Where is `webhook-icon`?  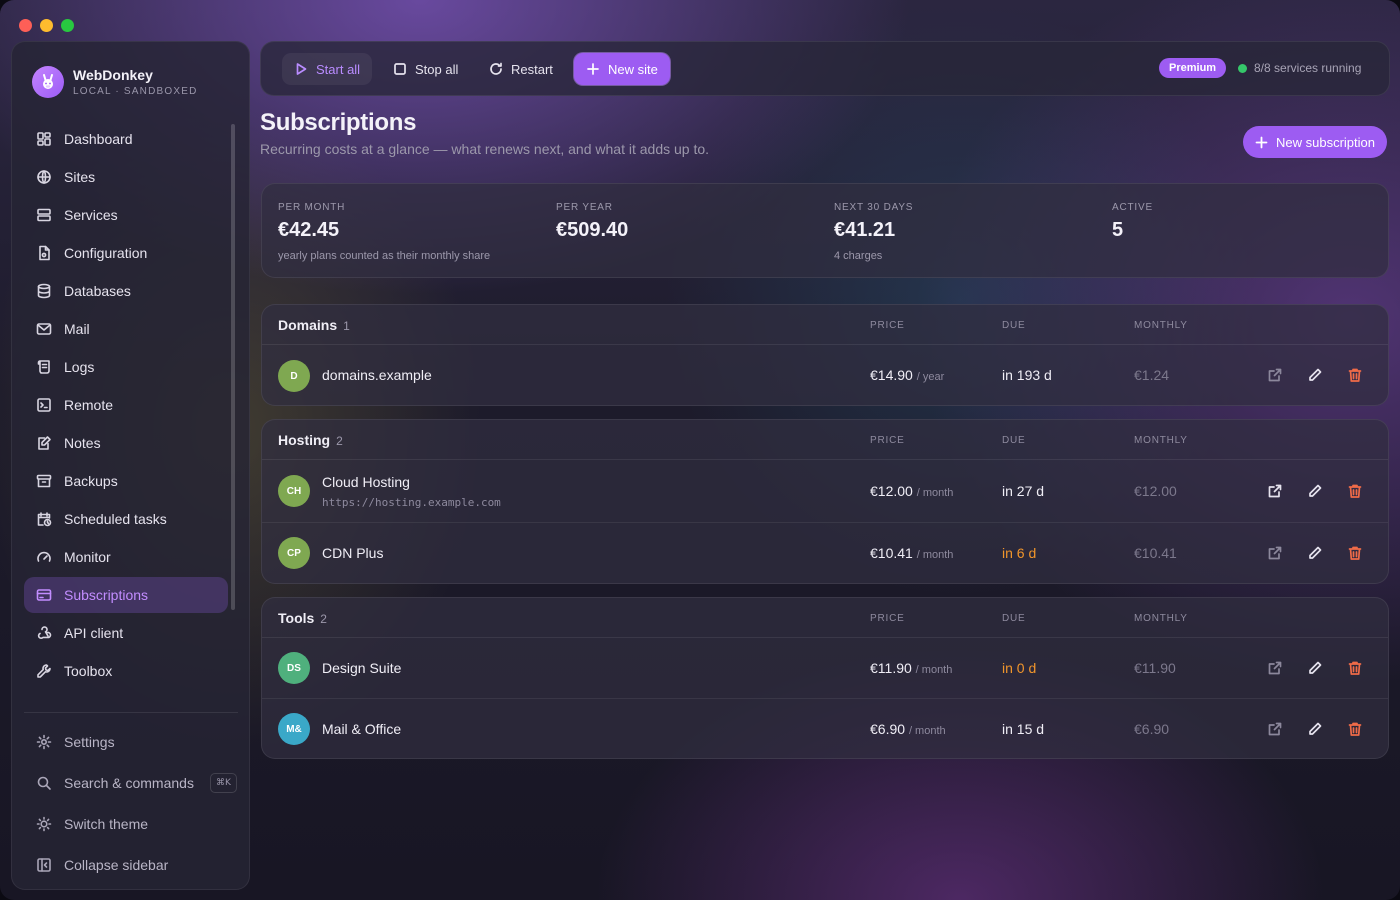
webhook-icon is located at coordinates (44, 632).